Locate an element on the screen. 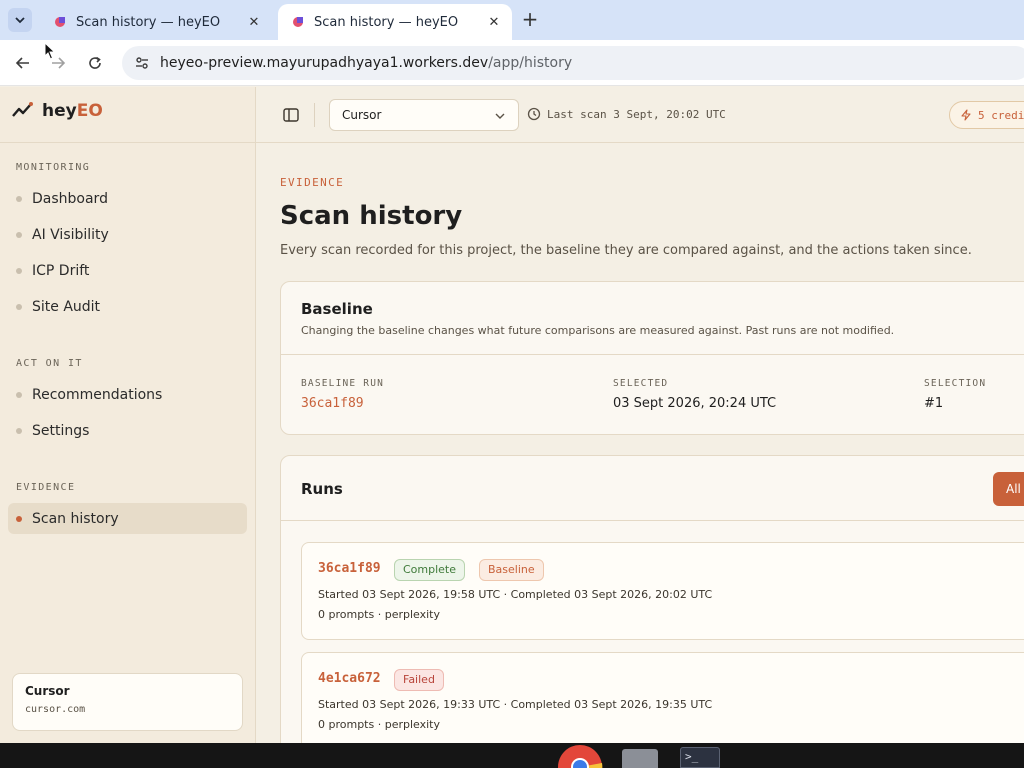 Image resolution: width=1024 pixels, height=768 pixels. lightning-icon is located at coordinates (966, 115).